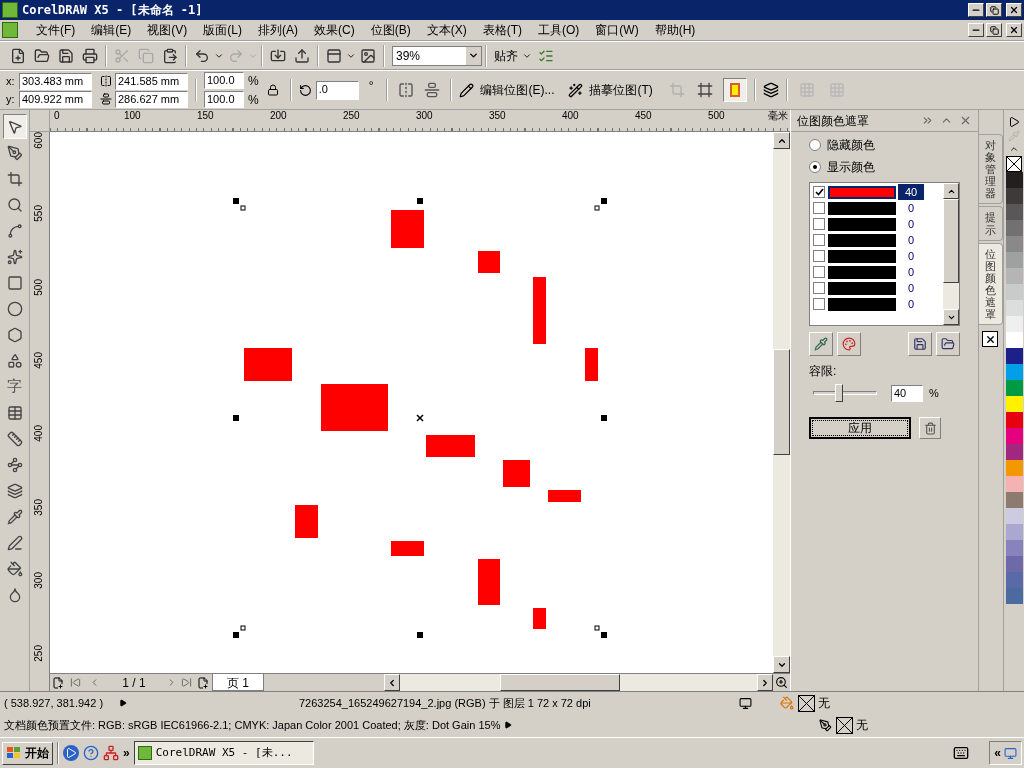  Describe the element at coordinates (134, 683) in the screenshot. I see `page-counter: 1 / 1` at that location.